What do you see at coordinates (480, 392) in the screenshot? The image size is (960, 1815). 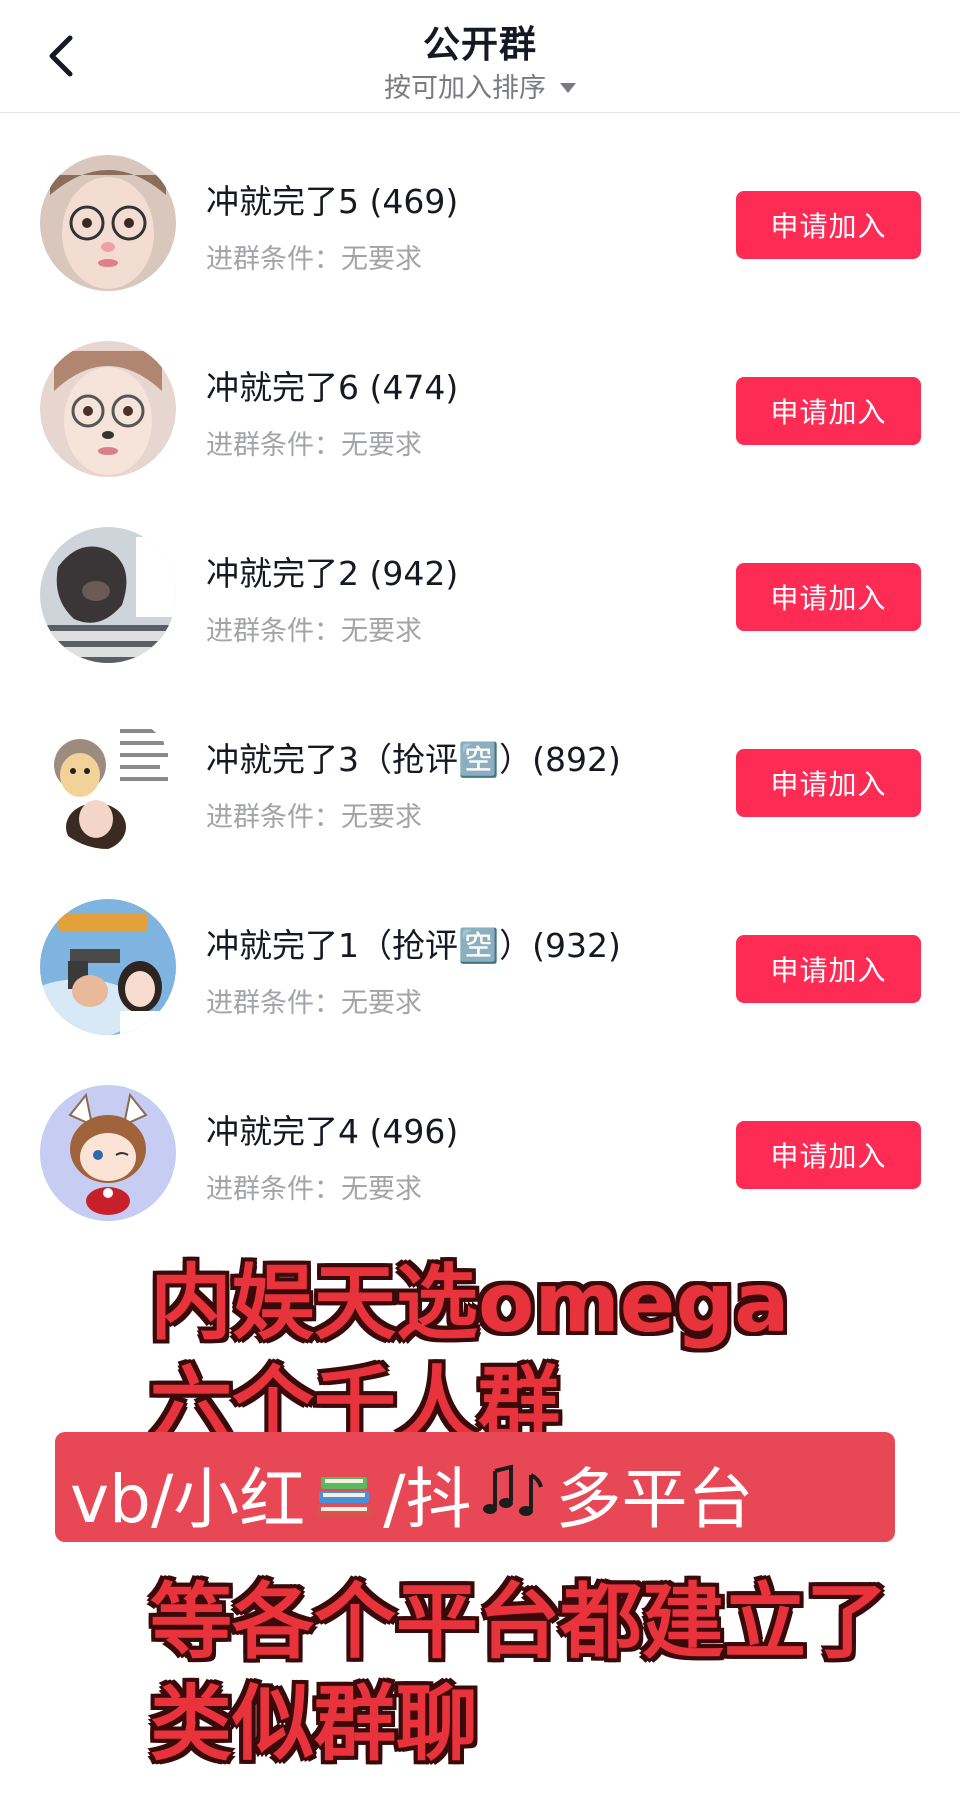 I see `group-row: 冲就完了6 (474) 进群条件：无要求 申请加入` at bounding box center [480, 392].